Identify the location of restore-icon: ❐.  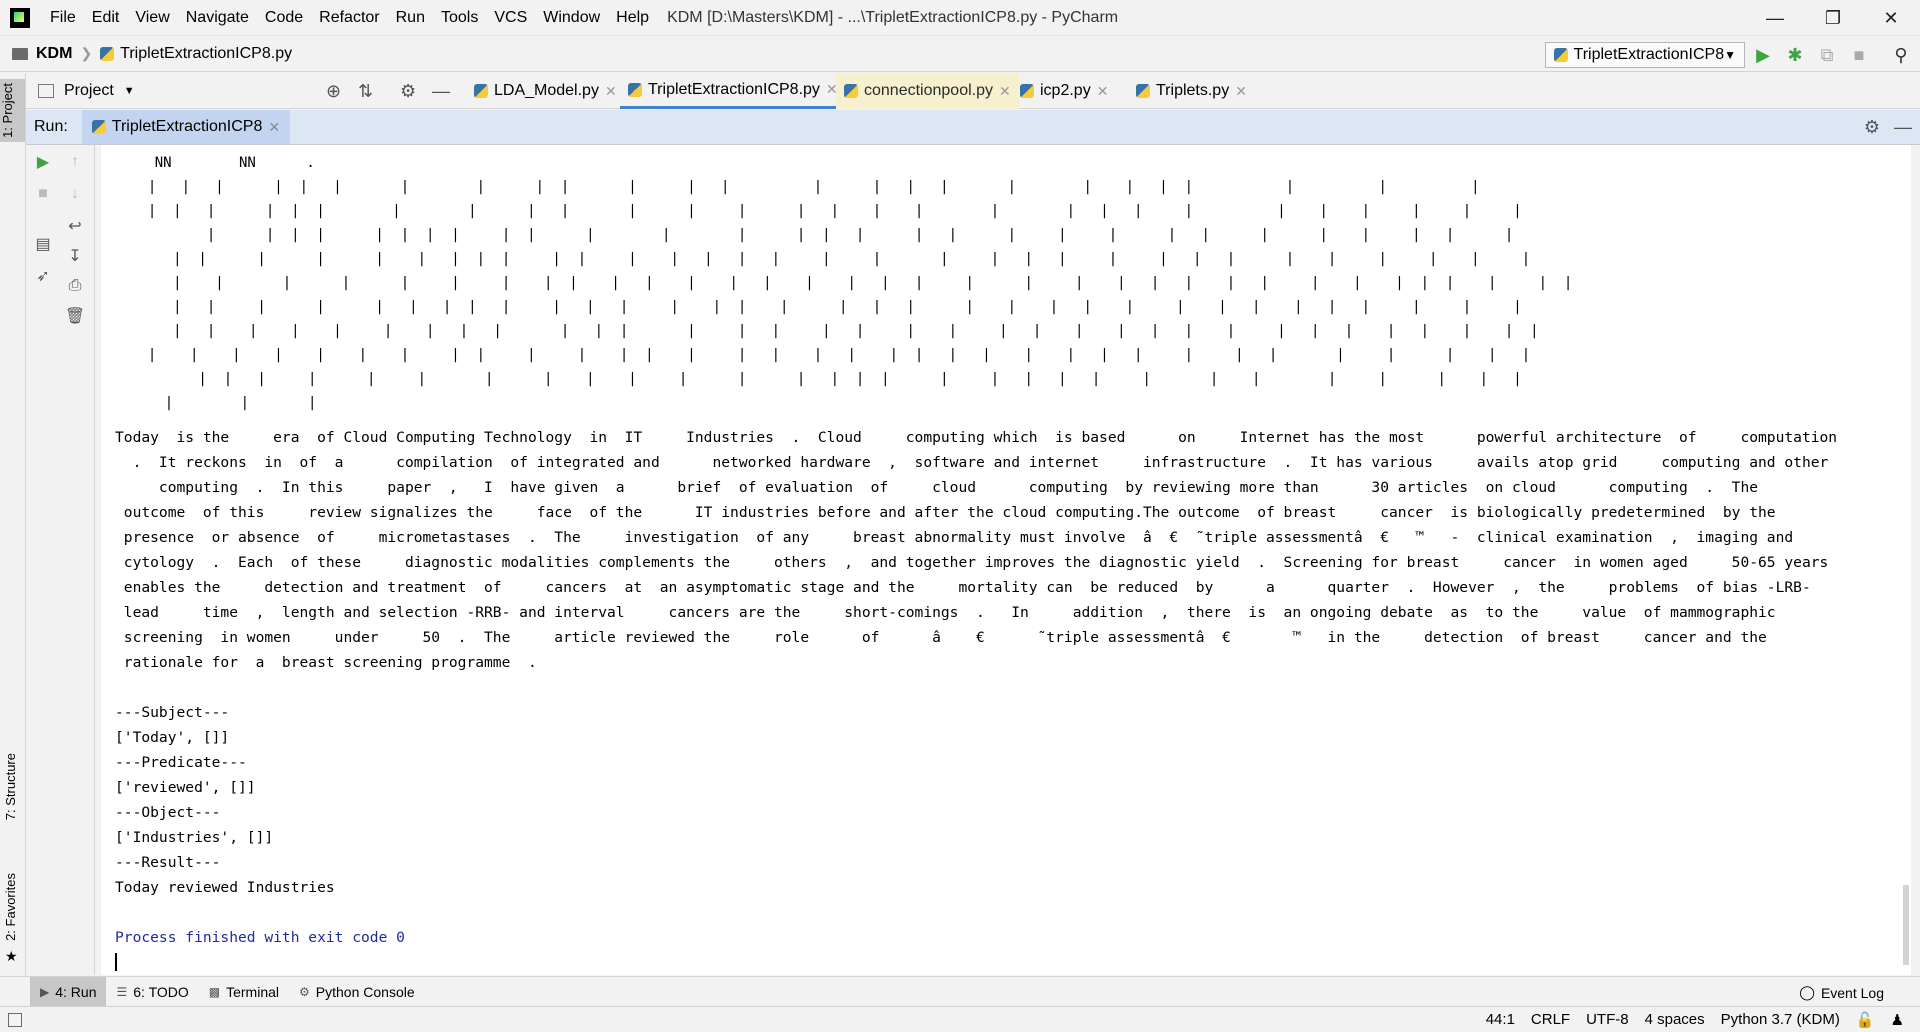
(1833, 18).